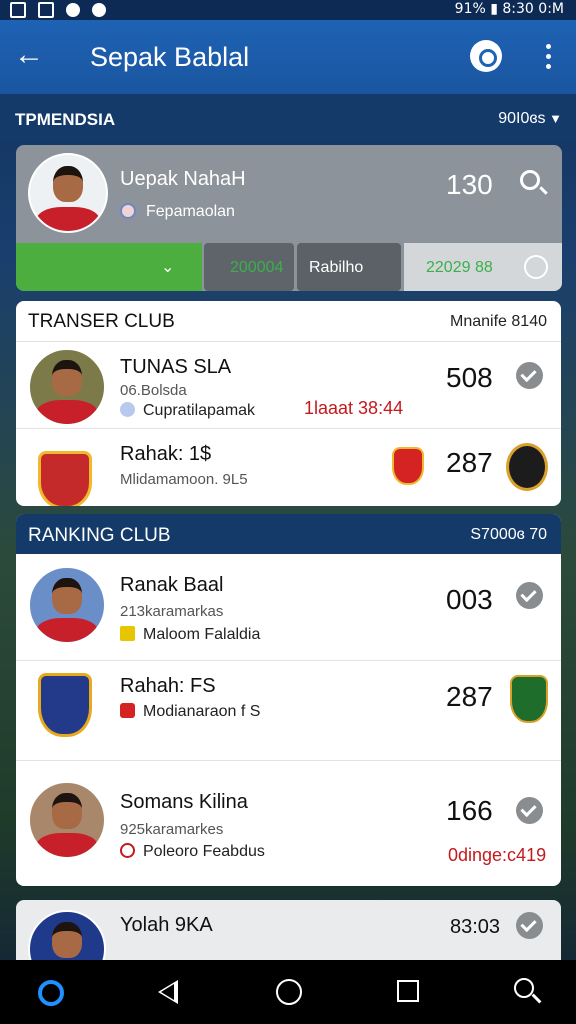  Describe the element at coordinates (172, 829) in the screenshot. I see `player-detail: 925karamarkes` at that location.